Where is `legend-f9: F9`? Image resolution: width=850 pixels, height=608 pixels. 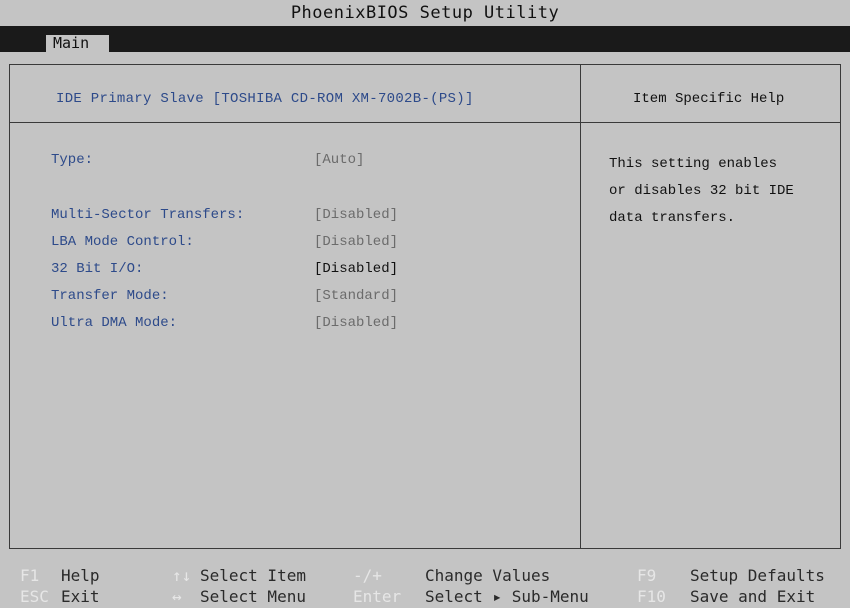 legend-f9: F9 is located at coordinates (646, 575).